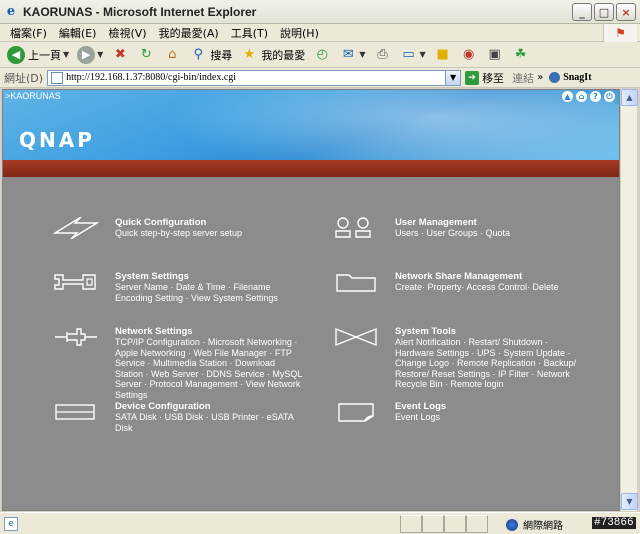 This screenshot has width=640, height=534. What do you see at coordinates (33, 96) in the screenshot?
I see `breadcrumb: >KAORUNAS` at bounding box center [33, 96].